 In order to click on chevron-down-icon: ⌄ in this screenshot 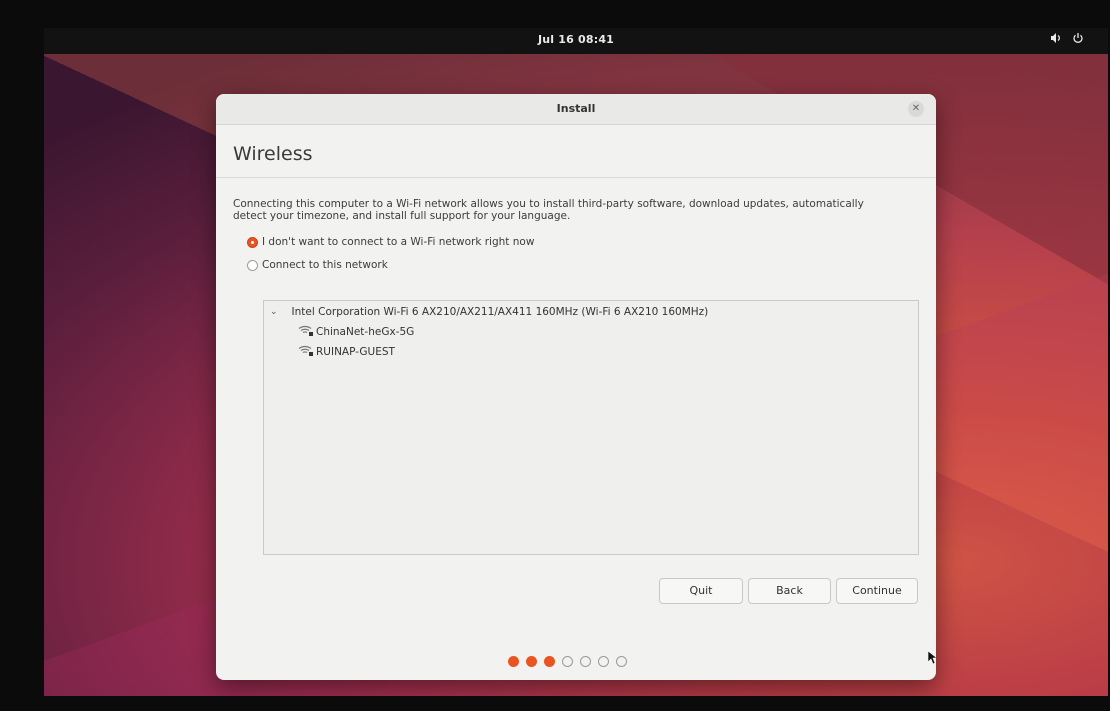, I will do `click(274, 312)`.